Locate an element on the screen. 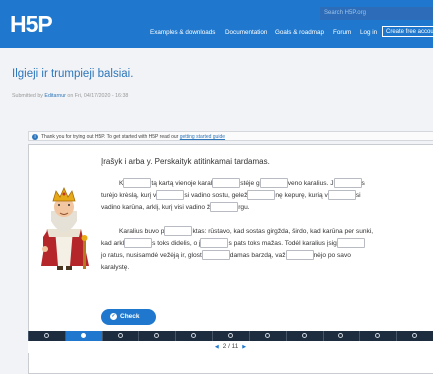 The height and width of the screenshot is (374, 433). getting-started-link: getting started guide is located at coordinates (202, 137).